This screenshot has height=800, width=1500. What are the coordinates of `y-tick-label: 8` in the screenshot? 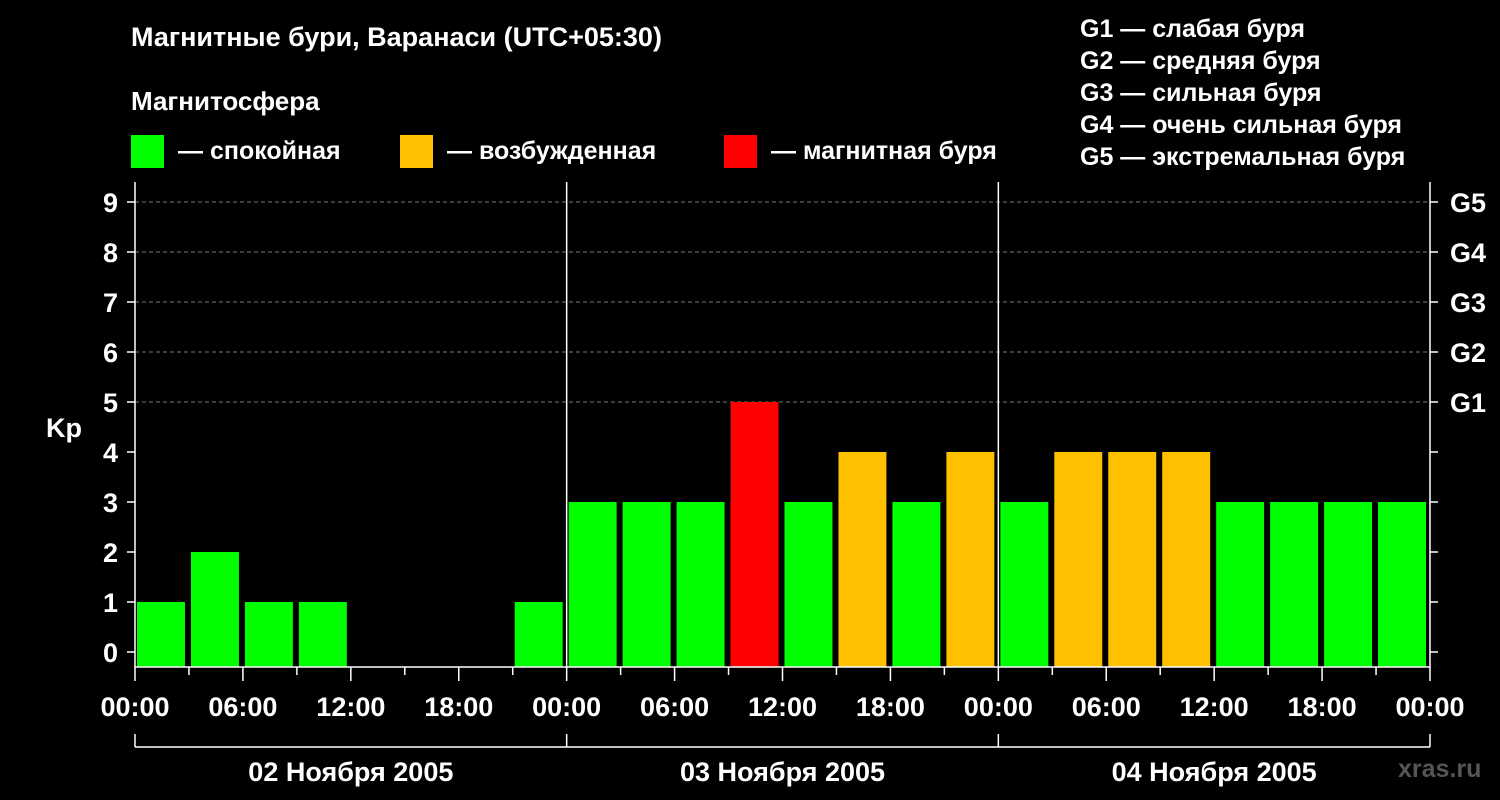 It's located at (110, 253).